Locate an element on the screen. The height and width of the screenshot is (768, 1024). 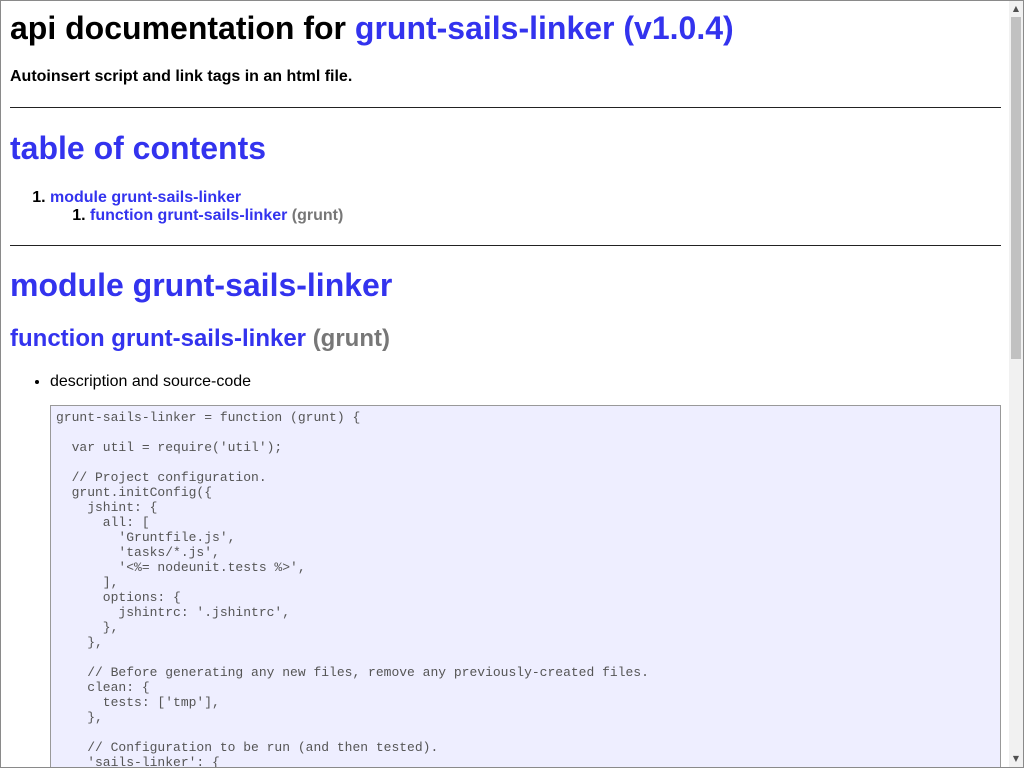
scroll-up-arrow-icon: ▲ is located at coordinates (1016, 9).